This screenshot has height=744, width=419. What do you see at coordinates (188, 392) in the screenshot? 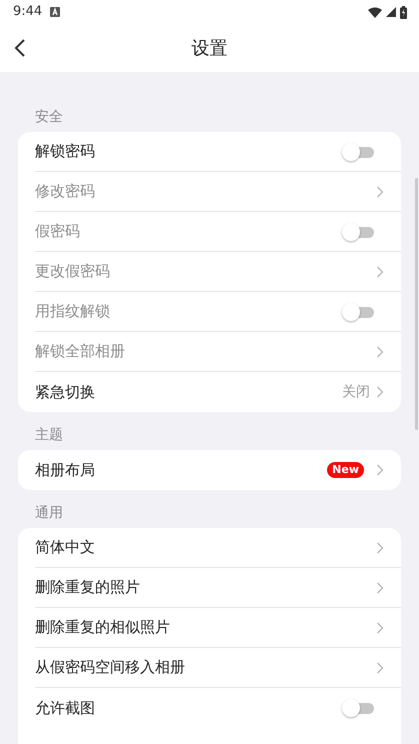
I see `setting-label: 紧急切换` at bounding box center [188, 392].